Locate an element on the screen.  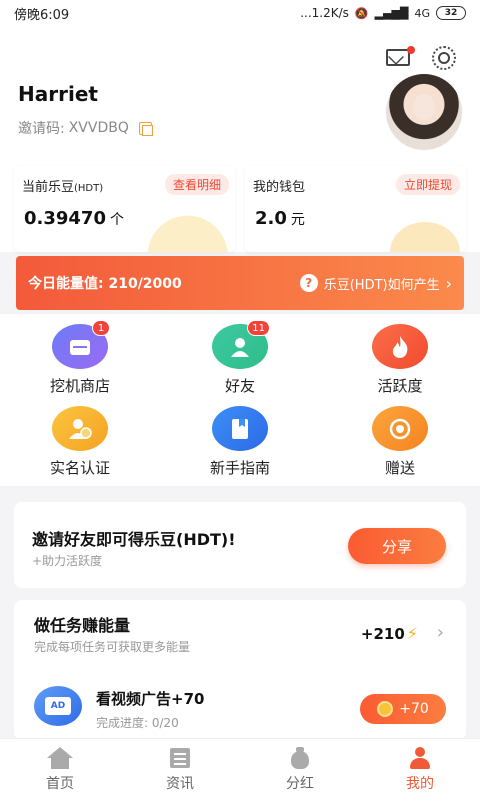
video-ad-icon: AD is located at coordinates (58, 706).